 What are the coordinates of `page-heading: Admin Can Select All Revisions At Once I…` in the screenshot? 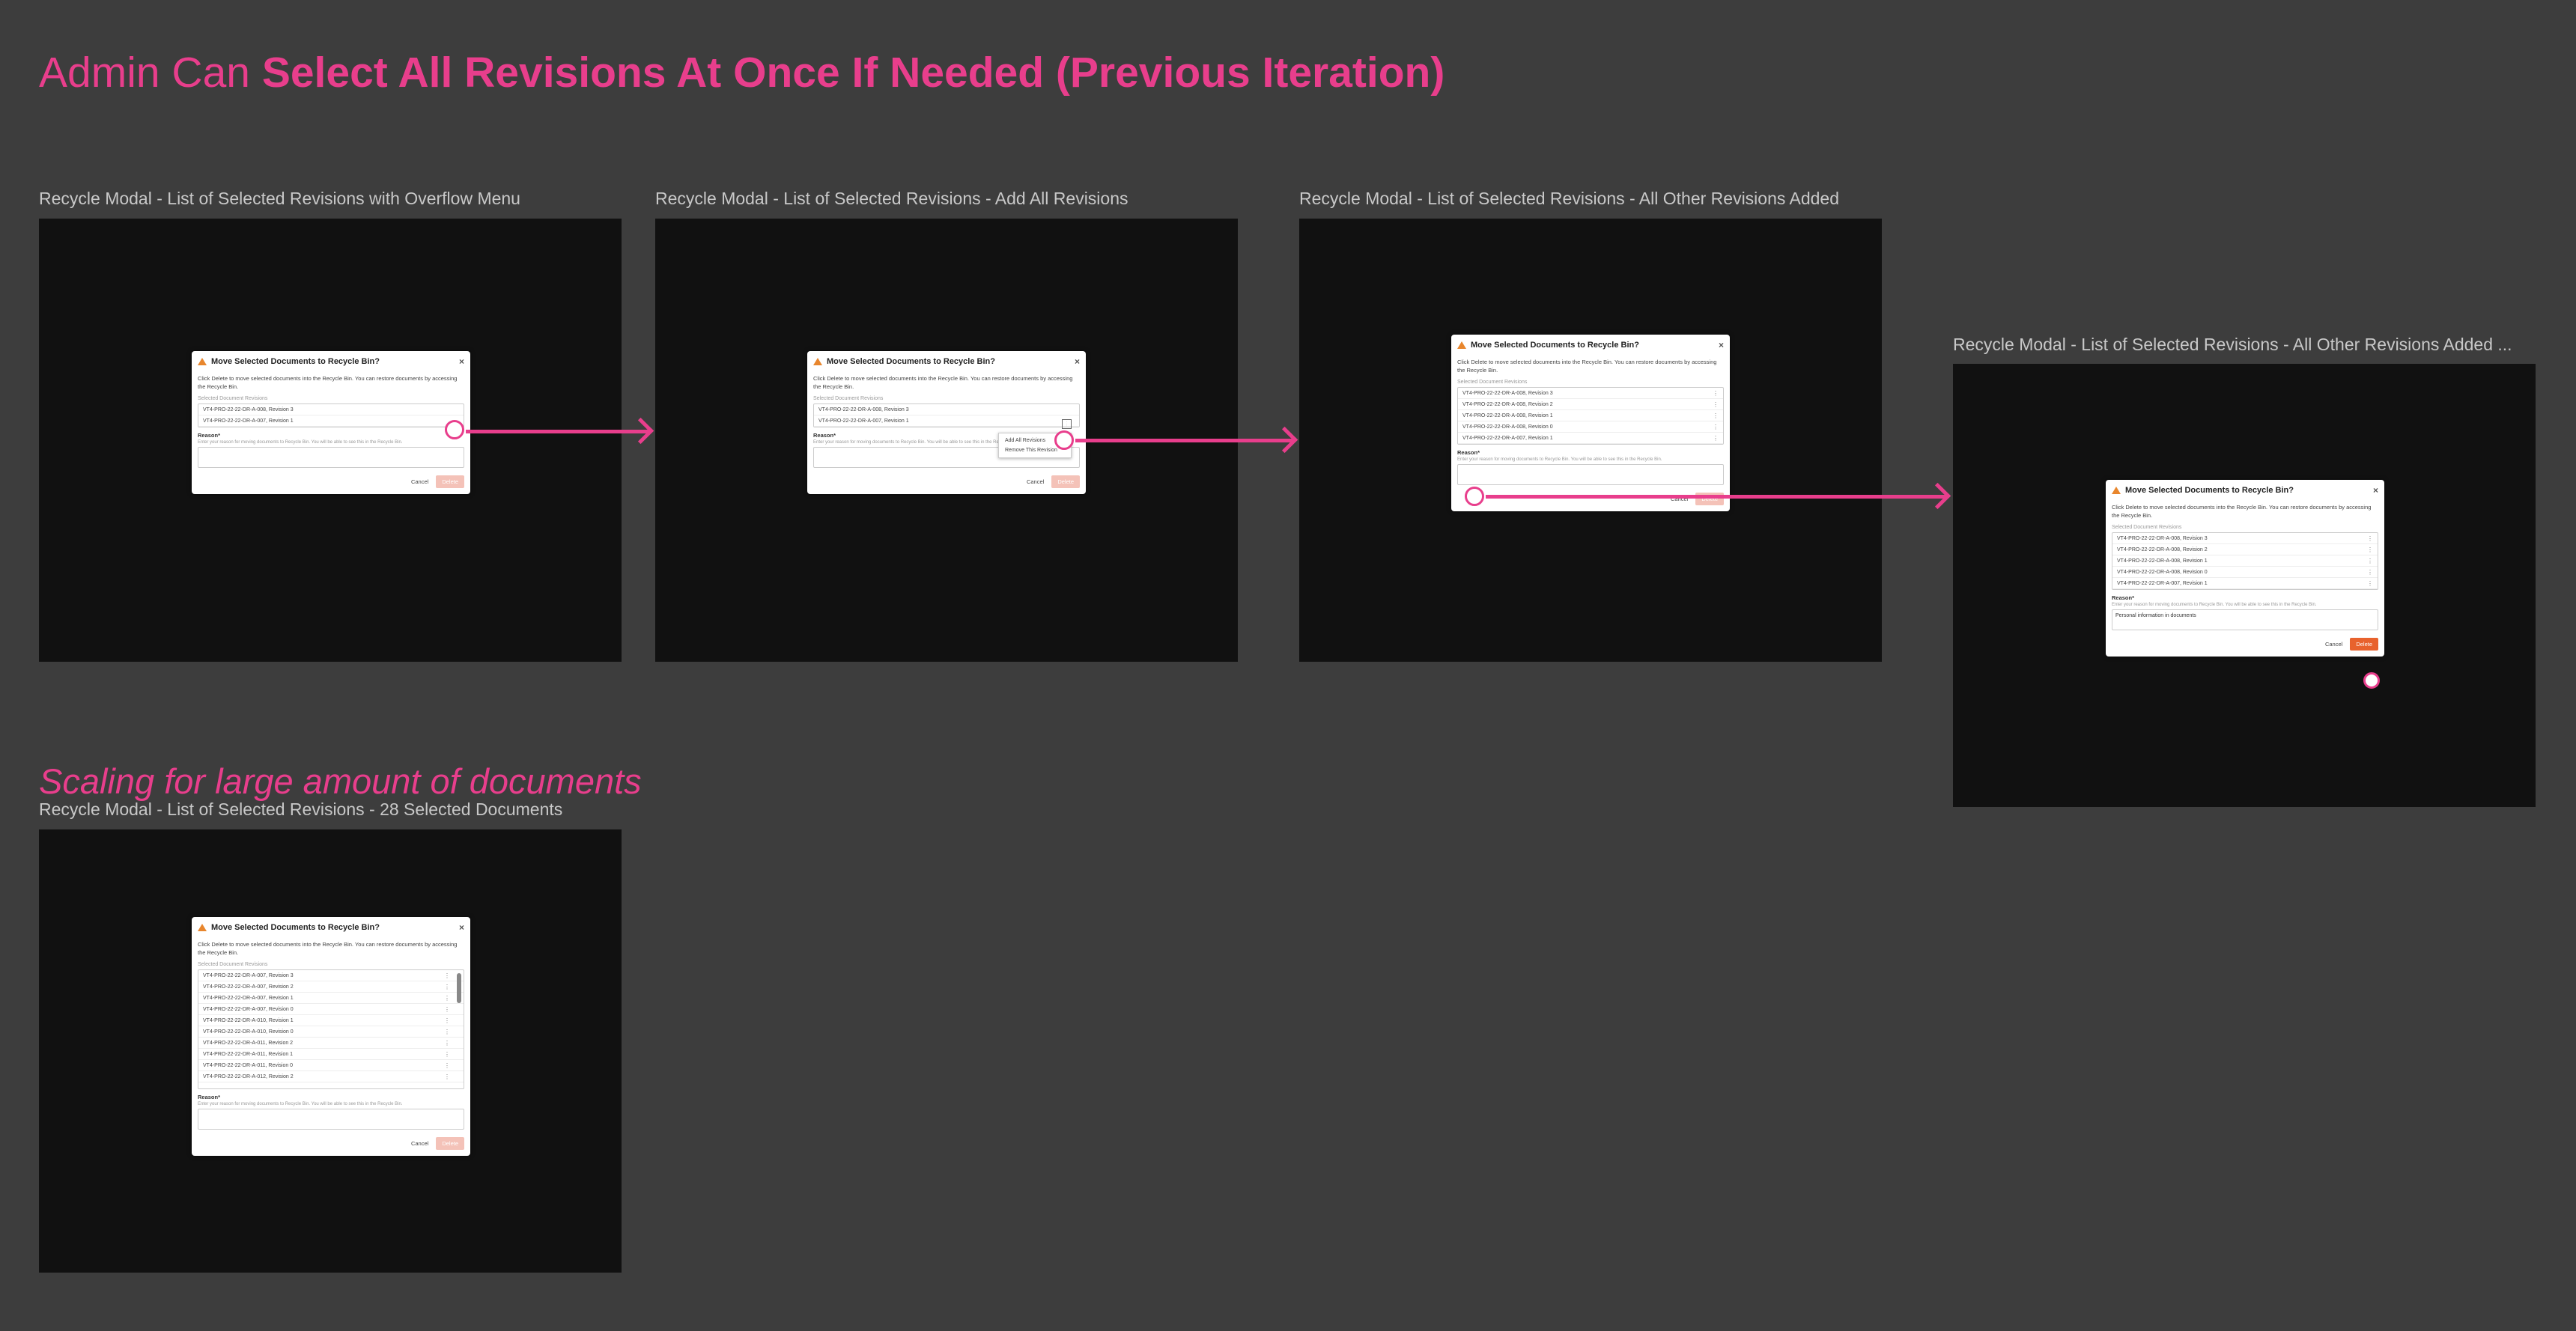 It's located at (742, 72).